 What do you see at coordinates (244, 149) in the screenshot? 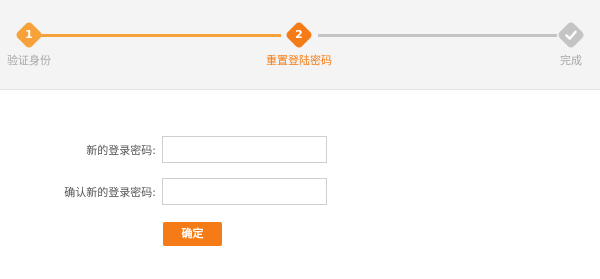
I see `new-password-input` at bounding box center [244, 149].